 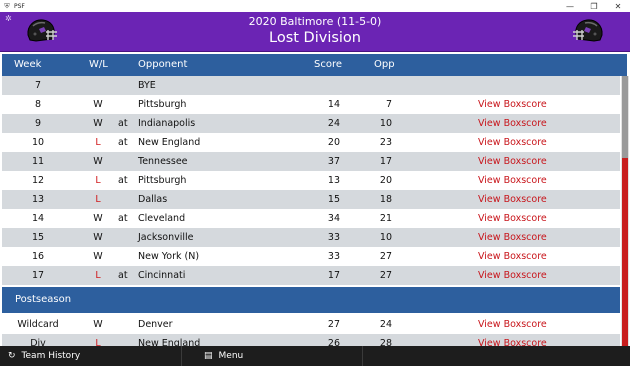 What do you see at coordinates (385, 199) in the screenshot?
I see `opponent-score-cell: 18` at bounding box center [385, 199].